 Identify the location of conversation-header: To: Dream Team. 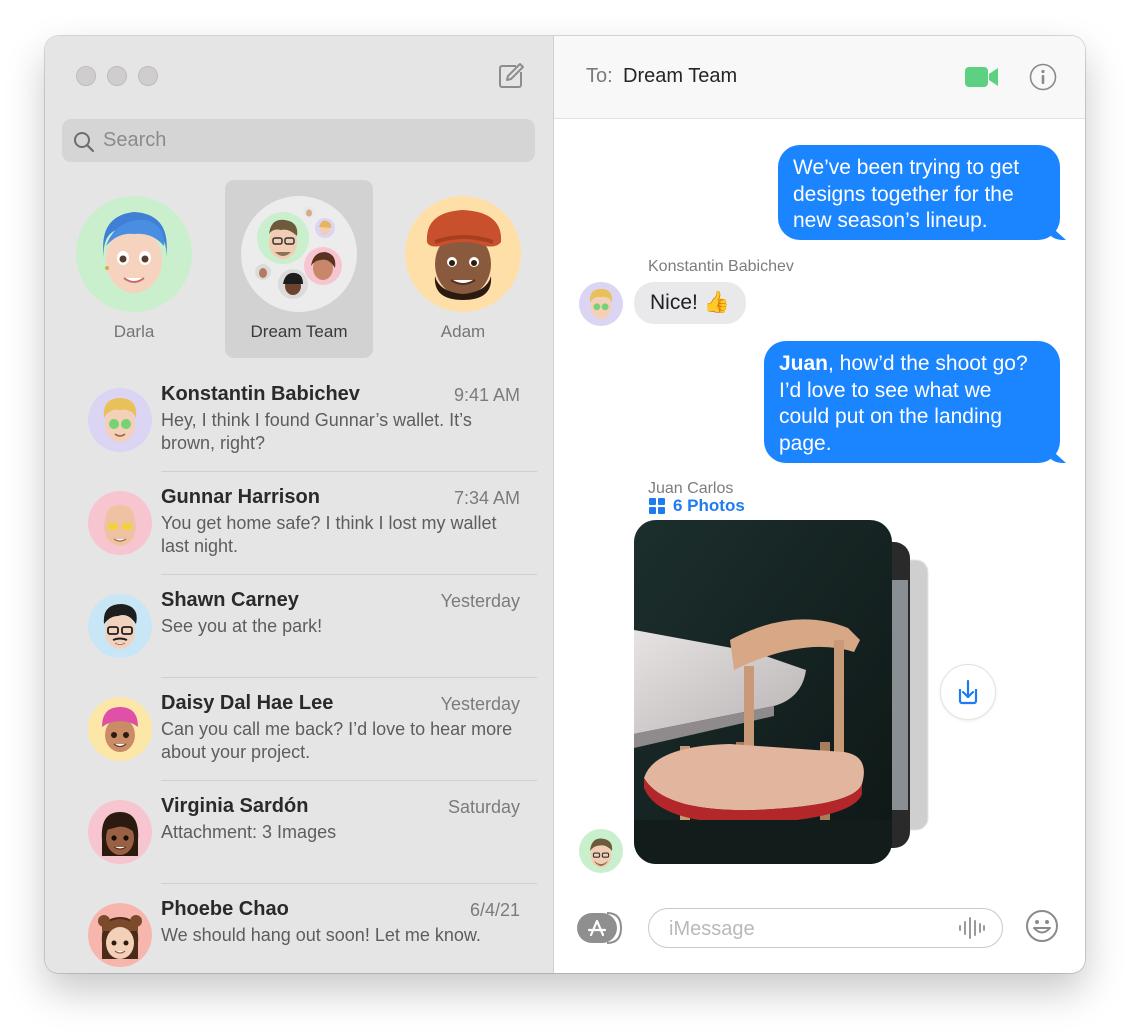
(819, 77).